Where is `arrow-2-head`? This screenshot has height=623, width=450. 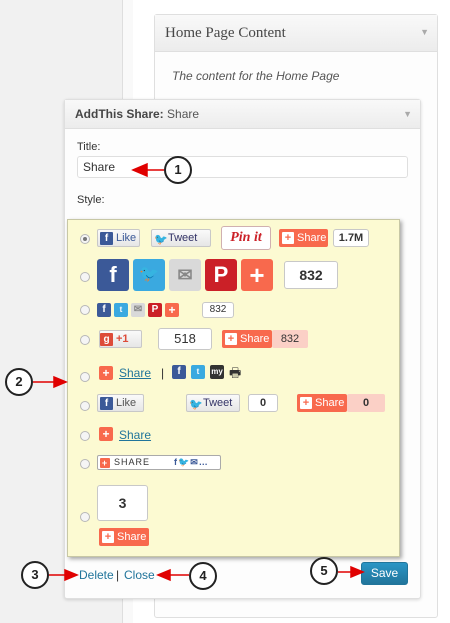 arrow-2-head is located at coordinates (60, 382).